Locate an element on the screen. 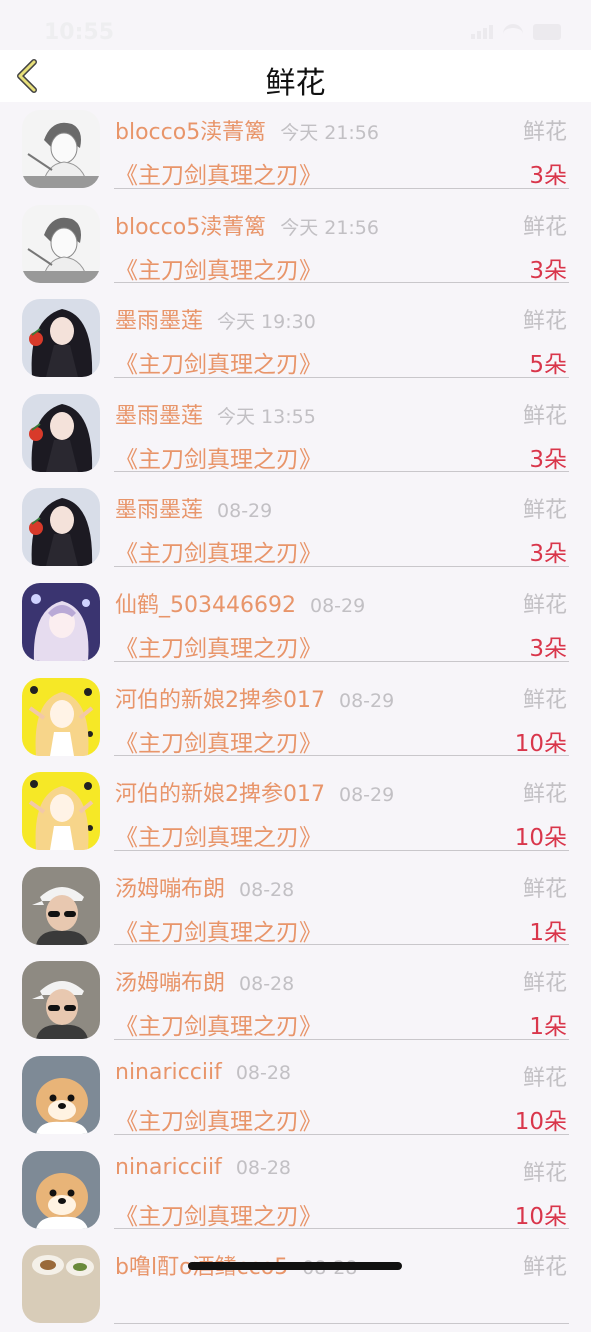 The width and height of the screenshot is (591, 1332). list-item: ninaricciif 08-28 鲜花《主刀剑真理之刃》 10朵 is located at coordinates (295, 1190).